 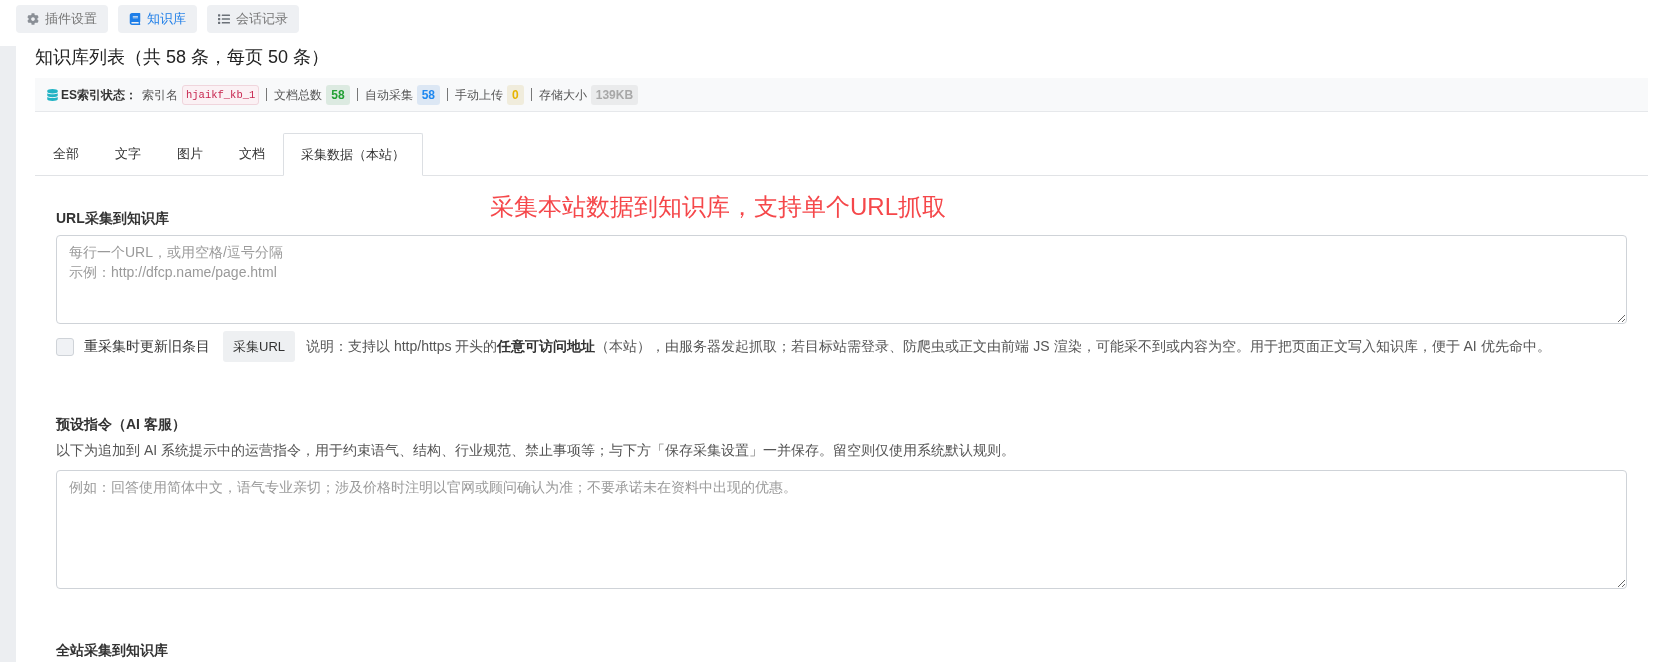 I want to click on gear-icon, so click(x=33, y=19).